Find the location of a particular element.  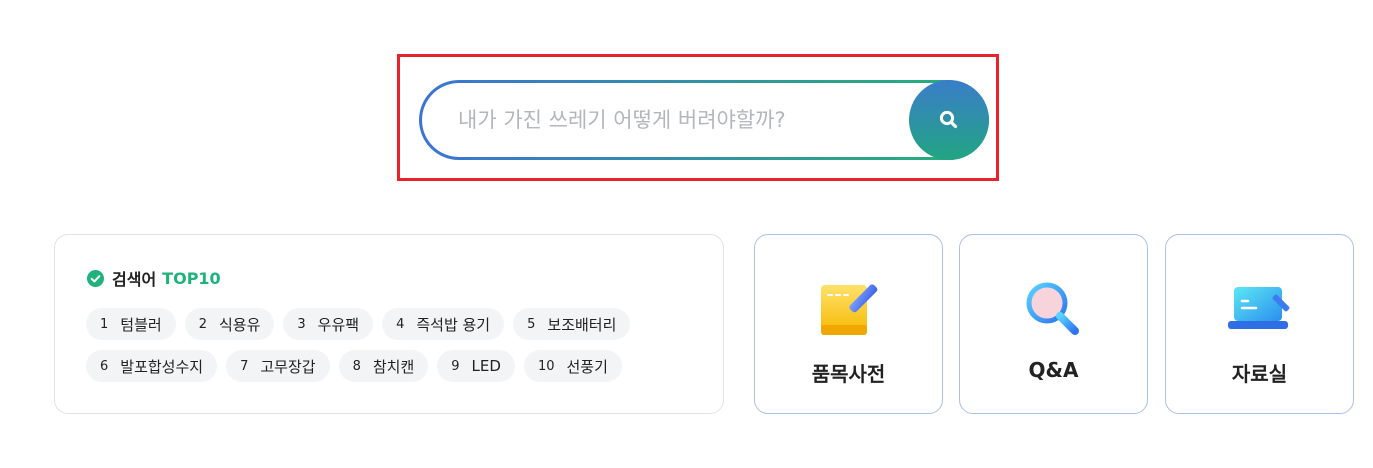

keyword-label: 선풍기 is located at coordinates (587, 366).